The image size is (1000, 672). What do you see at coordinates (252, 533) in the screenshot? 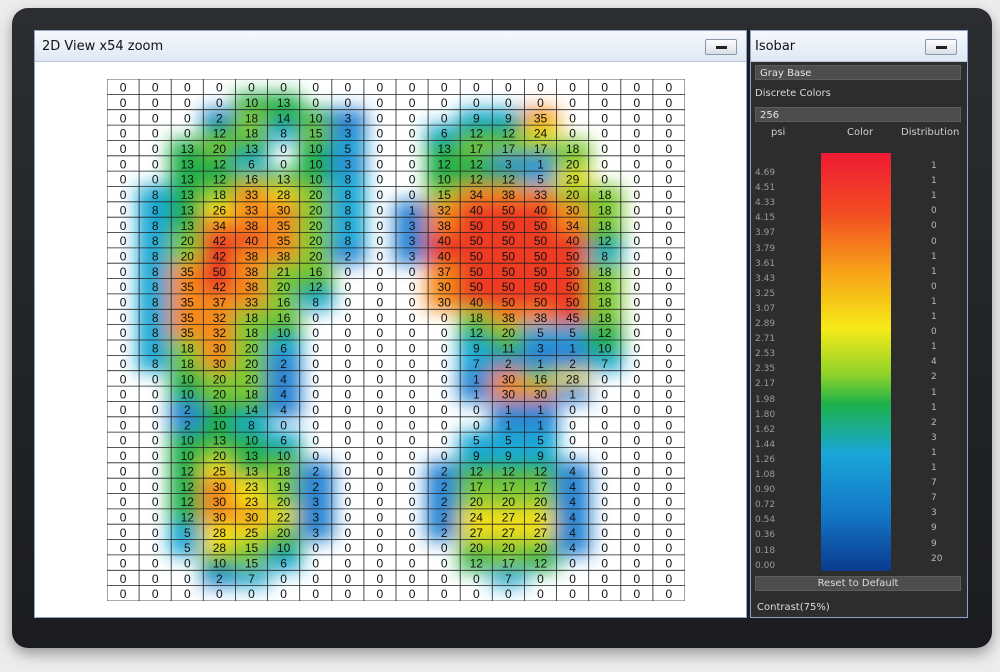
I see `grid-cell-value: 25` at bounding box center [252, 533].